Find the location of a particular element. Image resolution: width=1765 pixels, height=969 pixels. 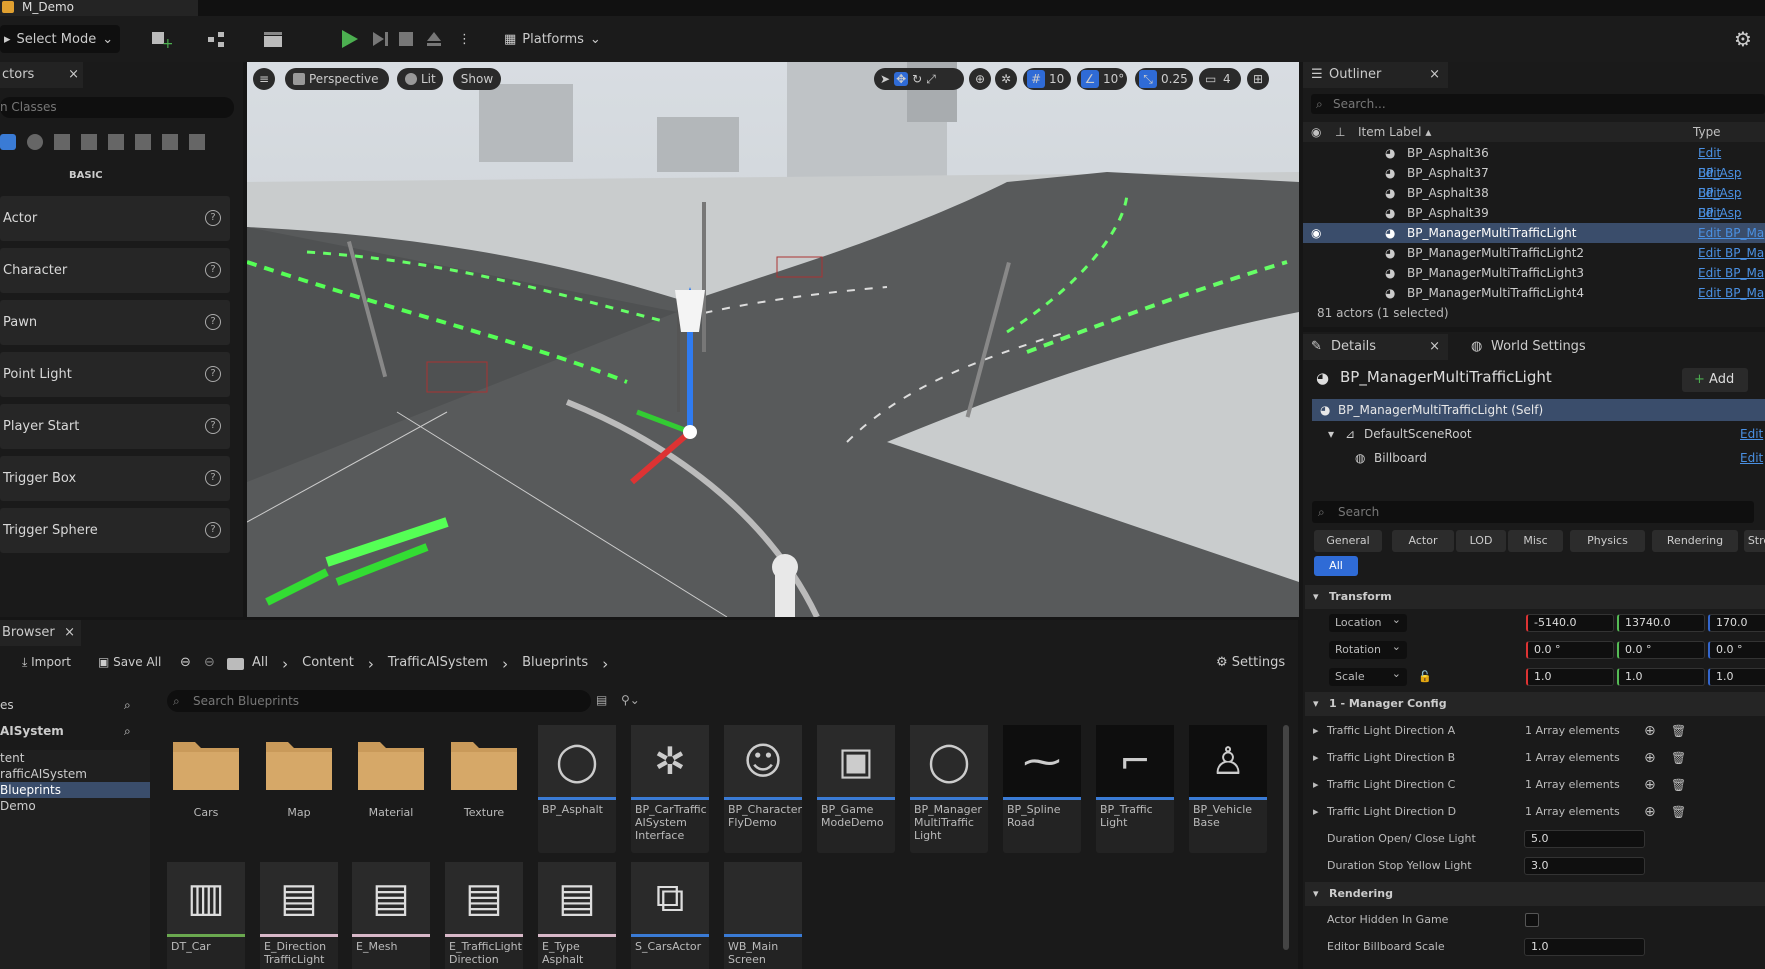

folder-material: Material is located at coordinates (391, 792).